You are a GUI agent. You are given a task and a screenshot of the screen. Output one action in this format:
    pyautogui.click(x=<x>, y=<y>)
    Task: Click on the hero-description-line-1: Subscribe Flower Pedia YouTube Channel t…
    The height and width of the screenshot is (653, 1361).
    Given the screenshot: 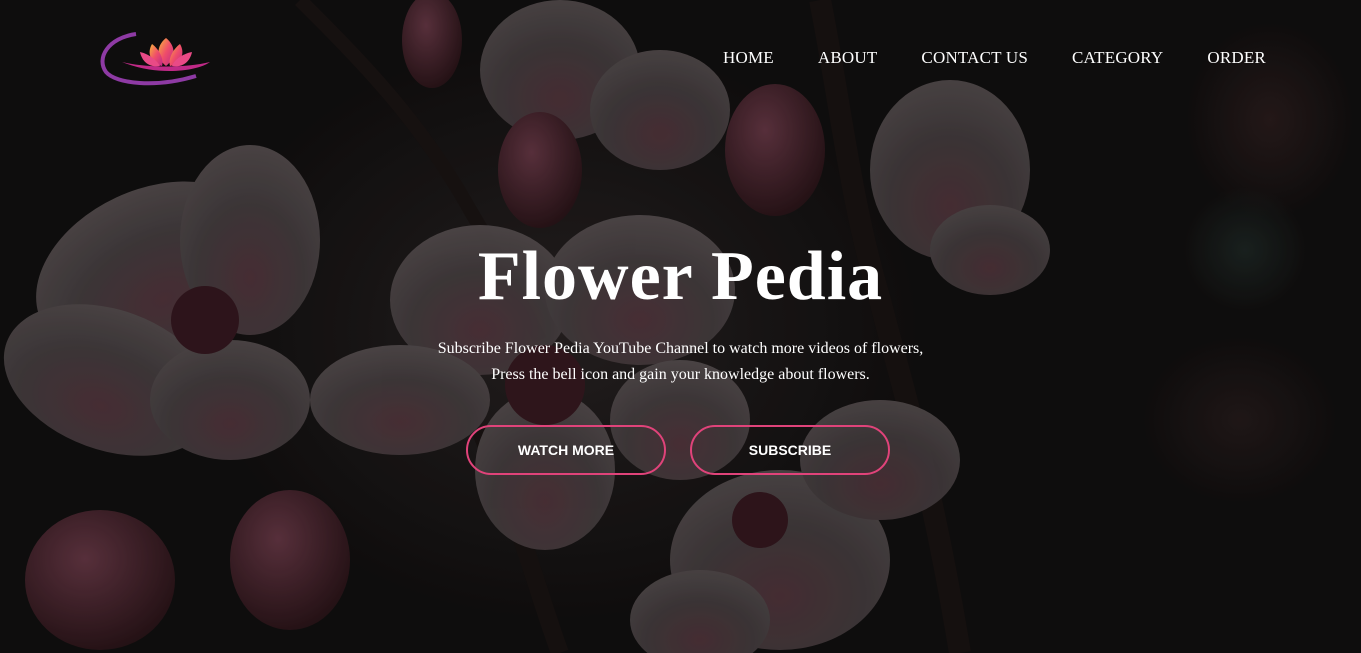 What is the action you would take?
    pyautogui.click(x=680, y=348)
    